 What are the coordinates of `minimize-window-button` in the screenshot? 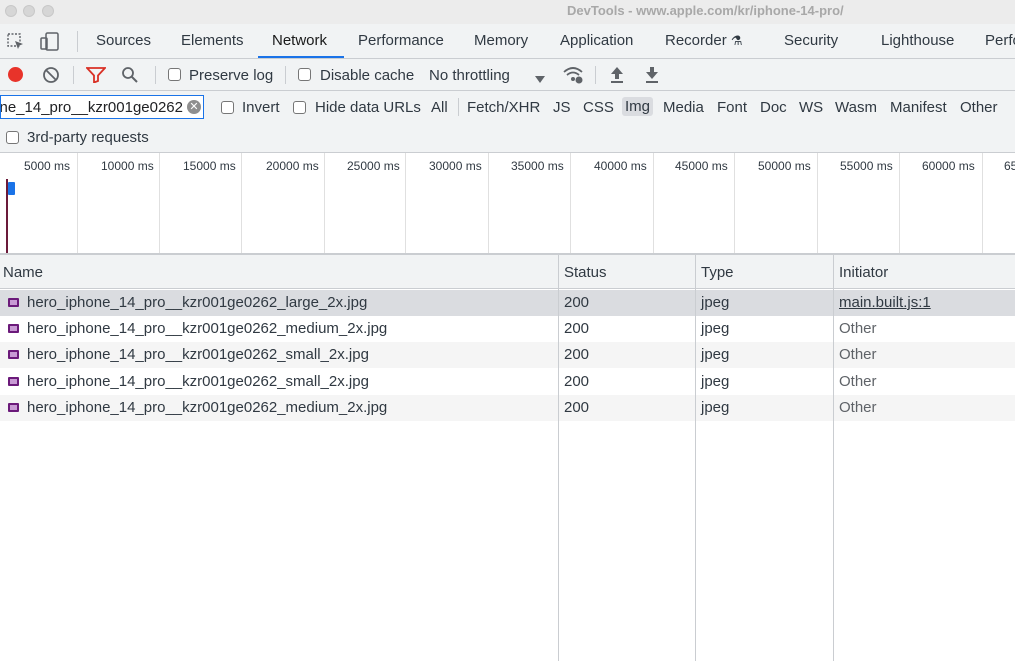 It's located at (29, 11).